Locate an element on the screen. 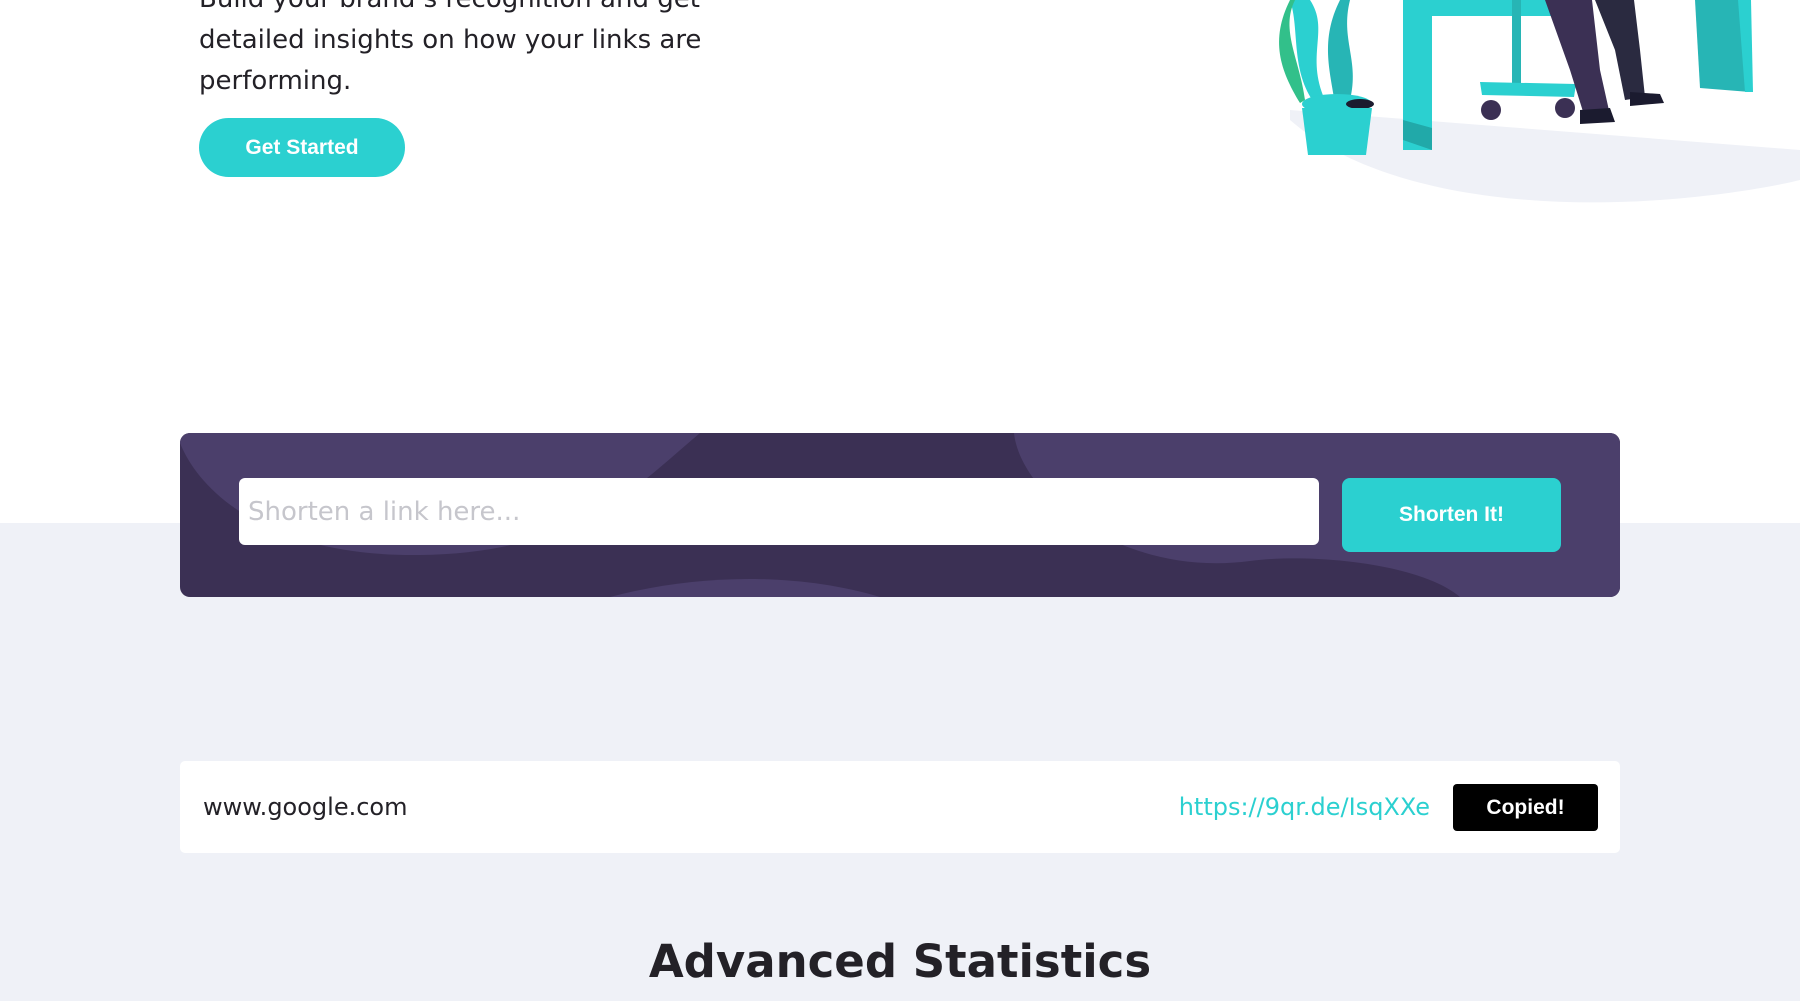 The image size is (1800, 1001). shorten-panel: Shorten It! is located at coordinates (900, 515).